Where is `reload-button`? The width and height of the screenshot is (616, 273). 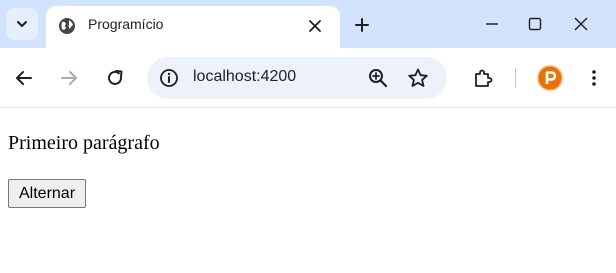
reload-button is located at coordinates (115, 78).